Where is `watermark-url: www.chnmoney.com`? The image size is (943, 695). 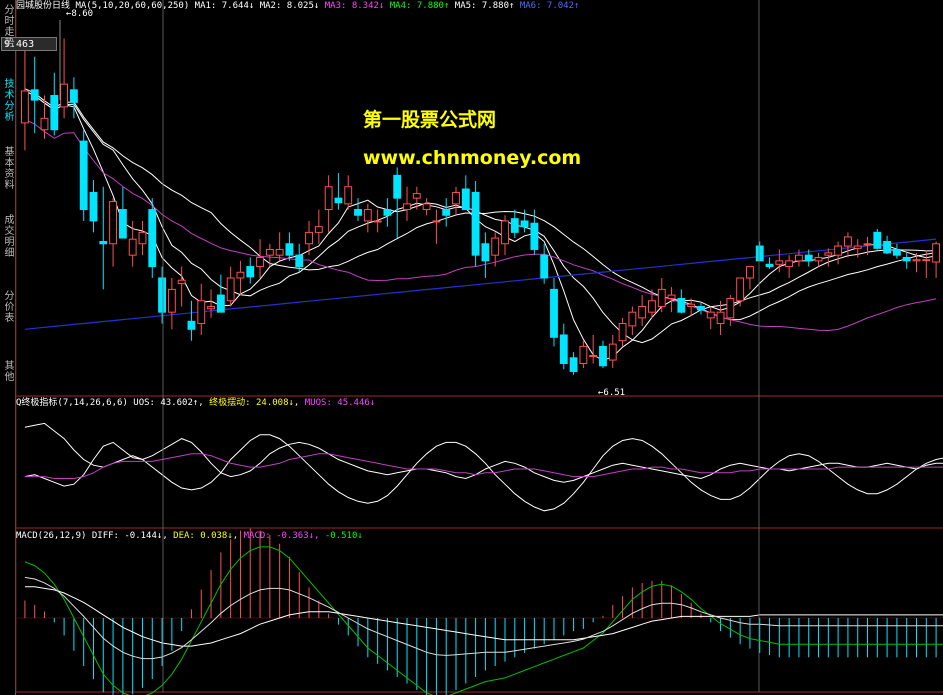 watermark-url: www.chnmoney.com is located at coordinates (472, 158).